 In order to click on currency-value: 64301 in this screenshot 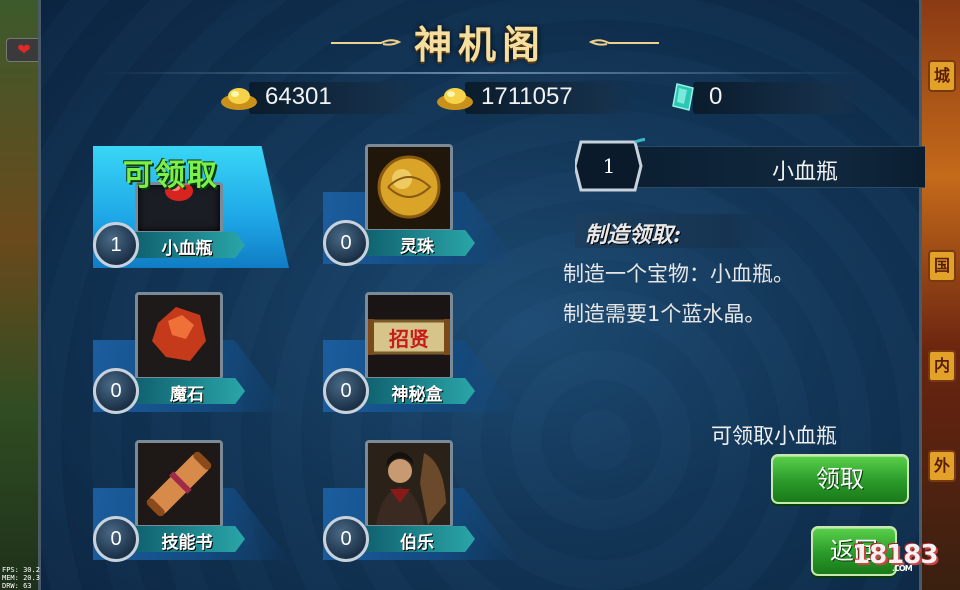, I will do `click(298, 96)`.